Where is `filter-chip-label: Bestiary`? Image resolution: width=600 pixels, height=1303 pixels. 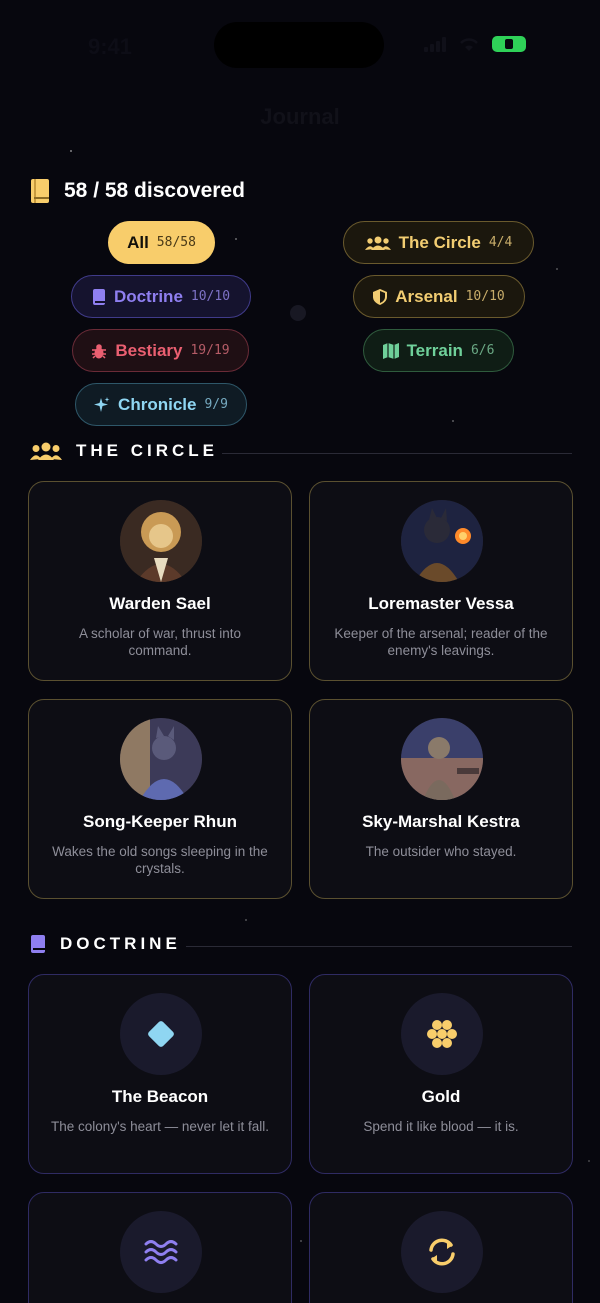
filter-chip-label: Bestiary is located at coordinates (149, 350).